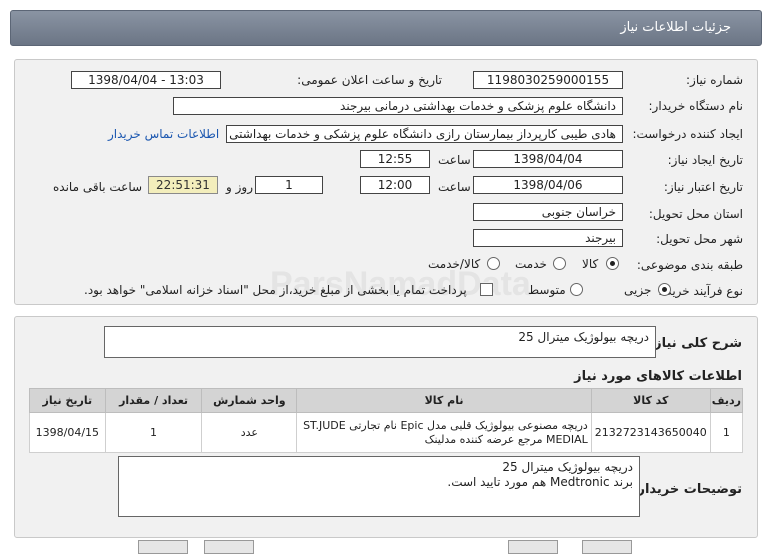 This screenshot has width=770, height=554. Describe the element at coordinates (67, 400) in the screenshot. I see `col-header-date: تاریخ نیاز` at that location.